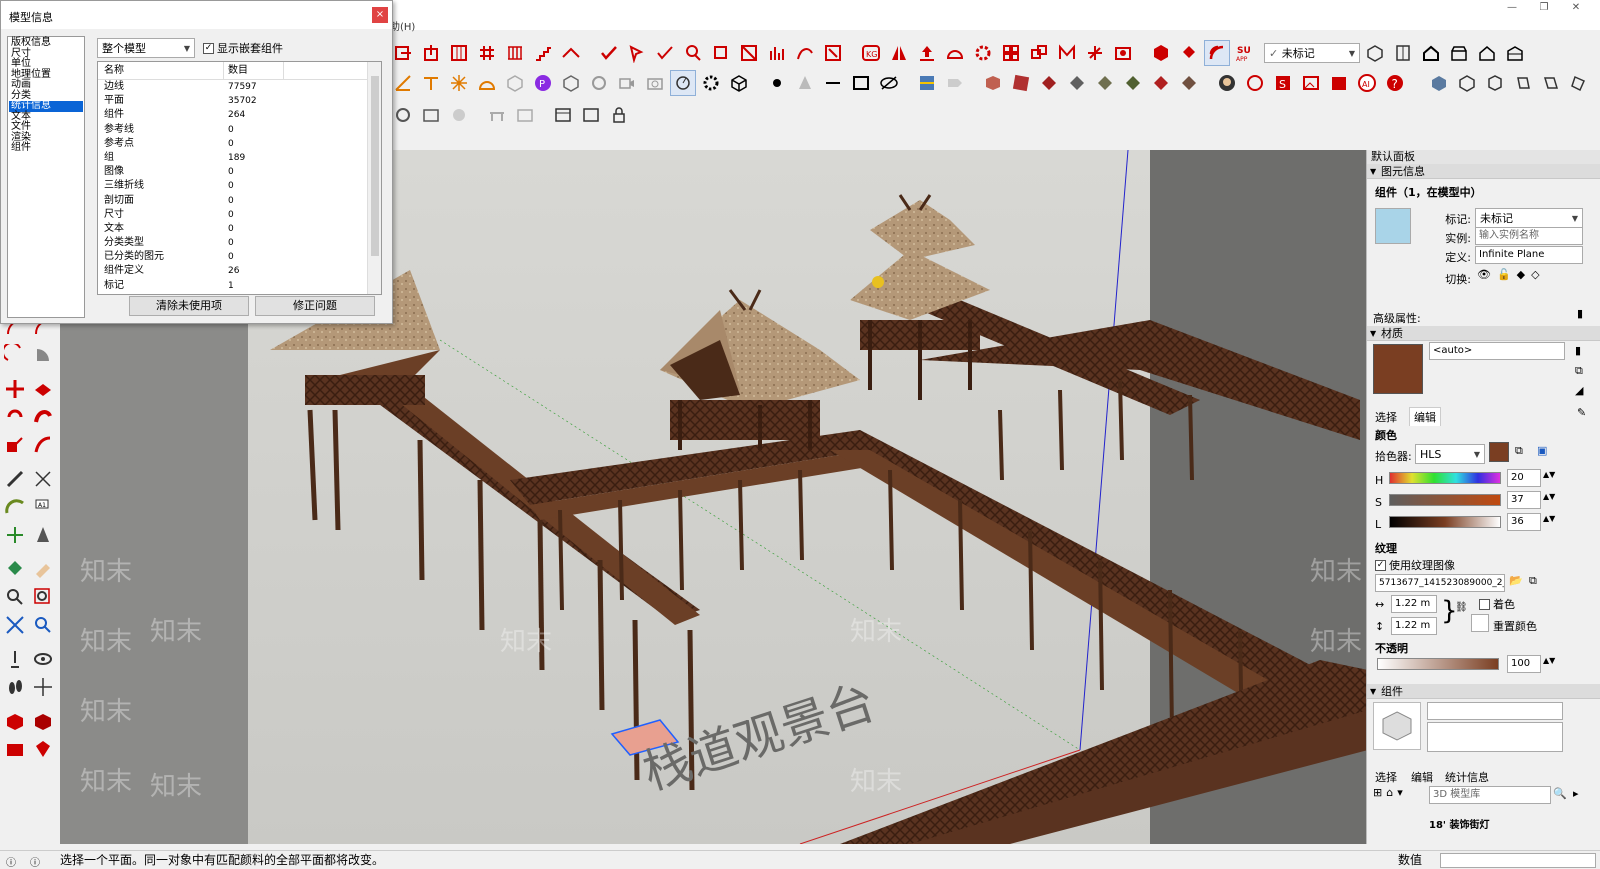  Describe the element at coordinates (239, 286) in the screenshot. I see `table-row: 标记 1` at that location.